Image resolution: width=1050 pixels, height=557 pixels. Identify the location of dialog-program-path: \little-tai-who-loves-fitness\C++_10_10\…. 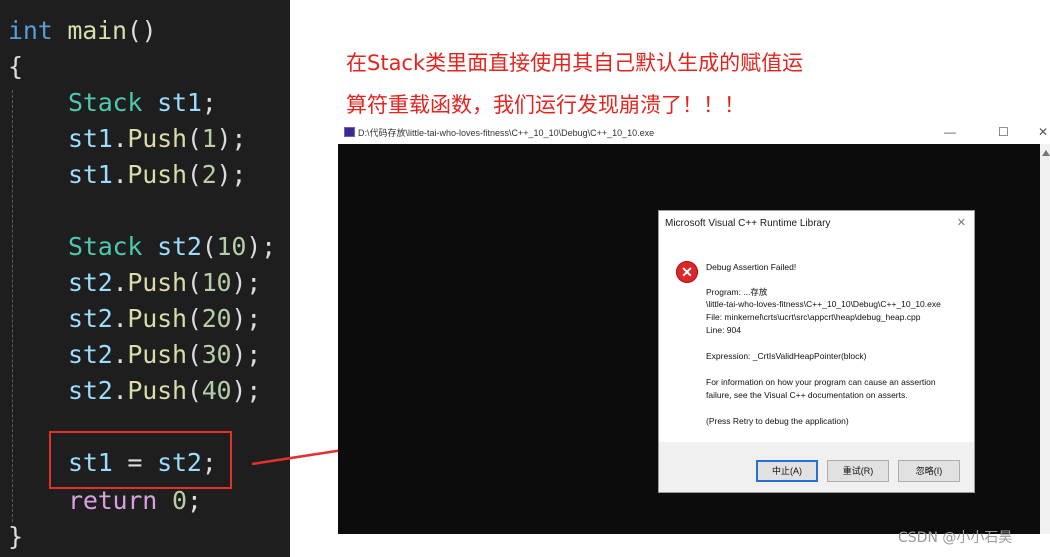
(823, 304).